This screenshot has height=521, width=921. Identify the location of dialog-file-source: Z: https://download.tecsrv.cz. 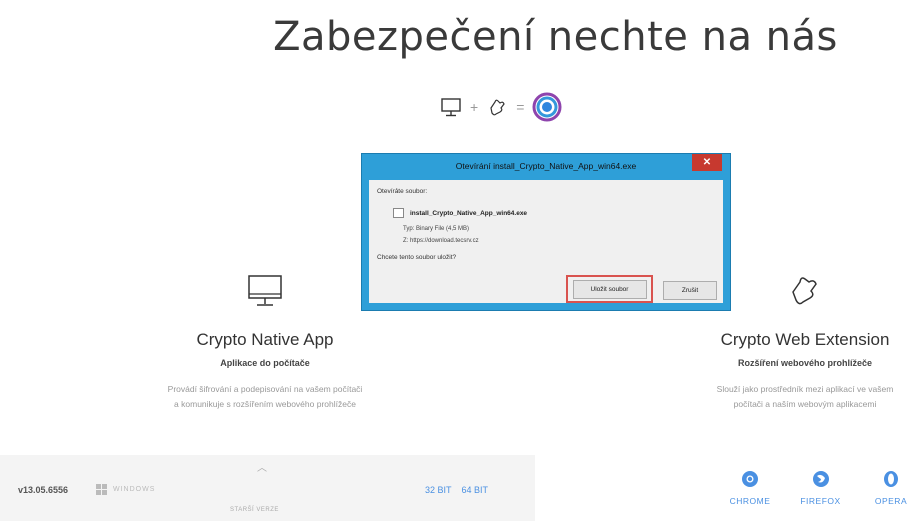
(441, 241).